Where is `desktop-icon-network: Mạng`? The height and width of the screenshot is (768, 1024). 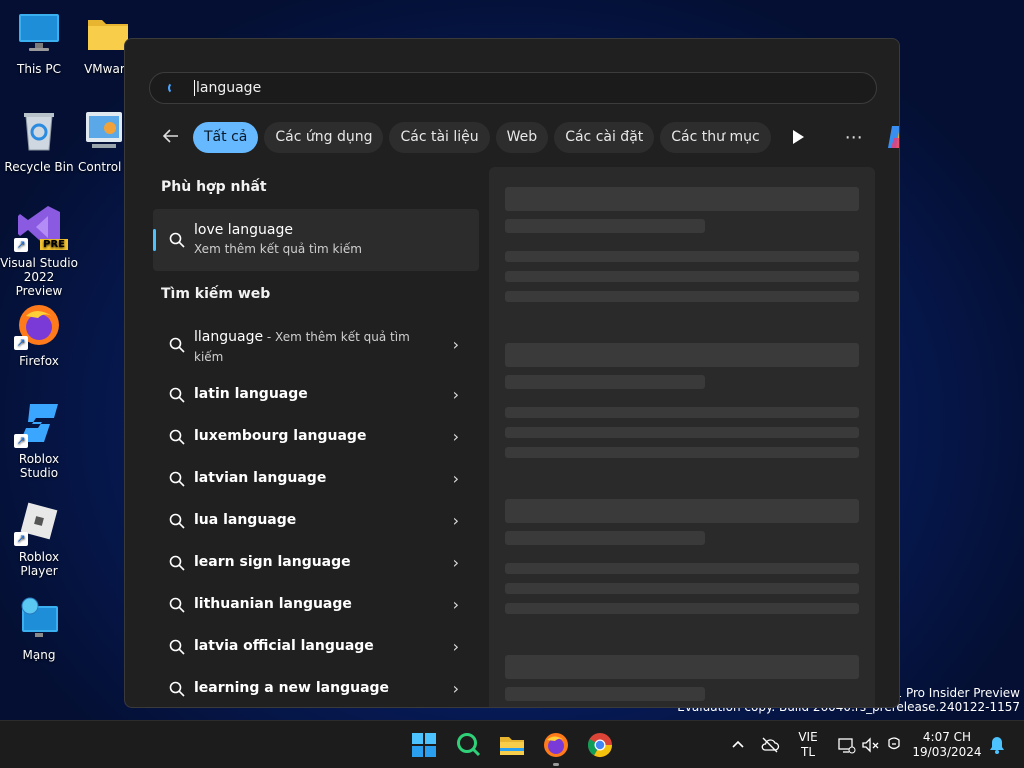 desktop-icon-network: Mạng is located at coordinates (39, 629).